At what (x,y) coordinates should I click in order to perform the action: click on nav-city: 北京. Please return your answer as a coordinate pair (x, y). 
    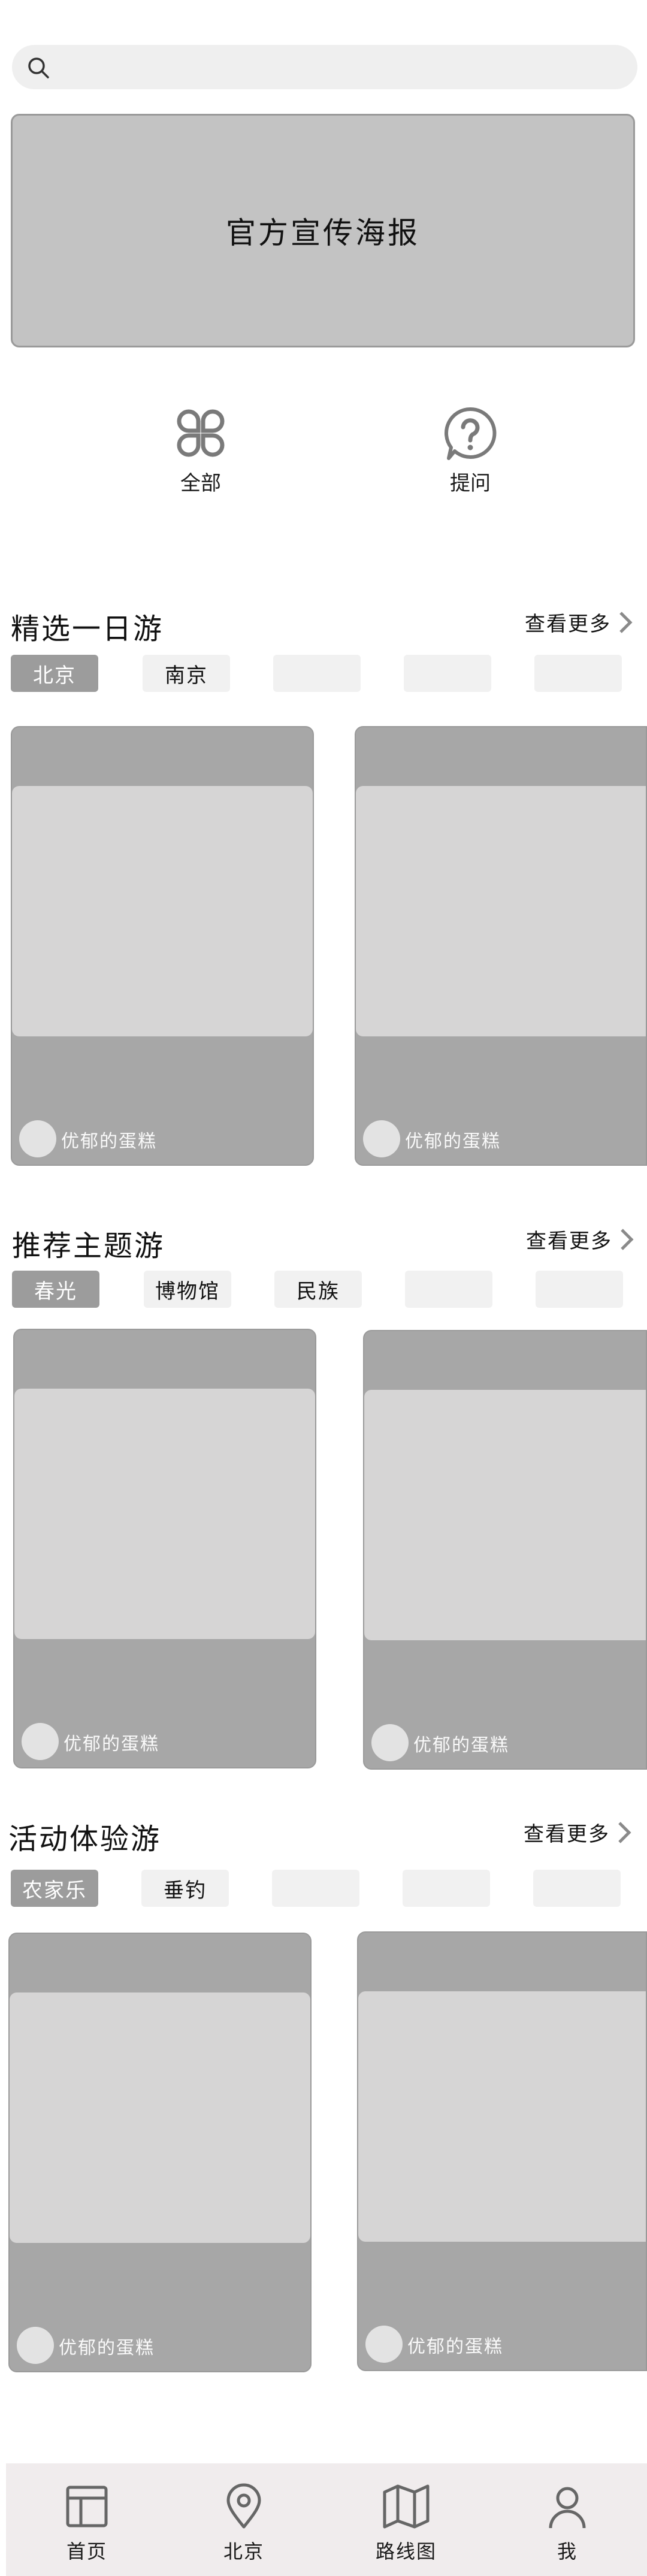
    Looking at the image, I should click on (244, 2523).